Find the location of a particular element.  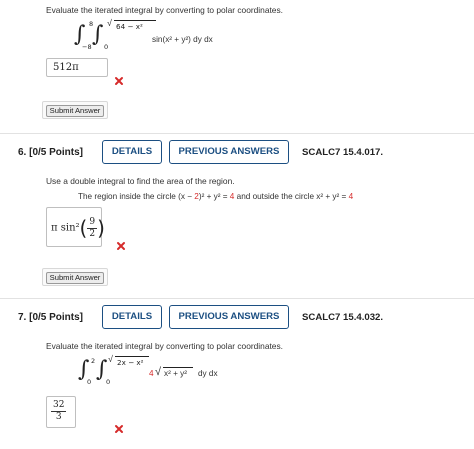

q6-answer-prefix: π sin² is located at coordinates (65, 228).